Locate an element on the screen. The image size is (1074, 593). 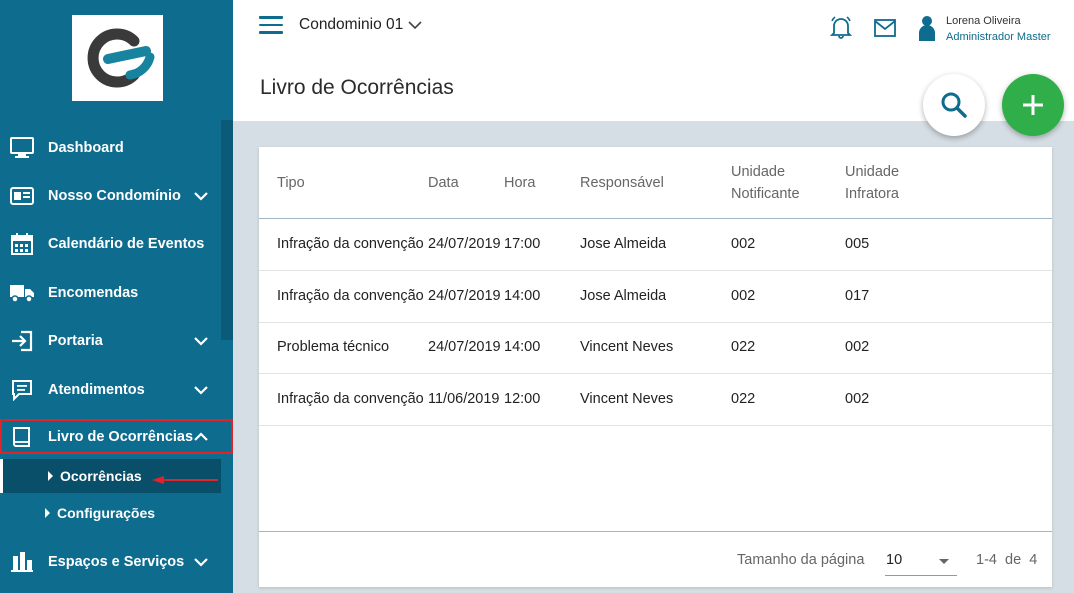
sidebar-item-atendimentos: Atendimentos is located at coordinates (110, 390).